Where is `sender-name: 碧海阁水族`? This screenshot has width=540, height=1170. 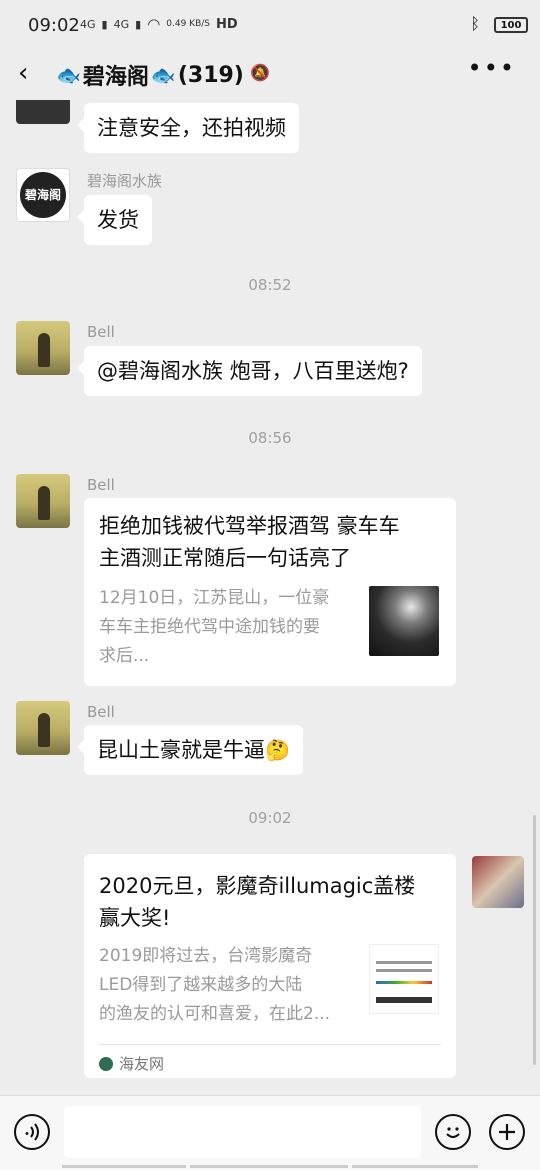 sender-name: 碧海阁水族 is located at coordinates (125, 181).